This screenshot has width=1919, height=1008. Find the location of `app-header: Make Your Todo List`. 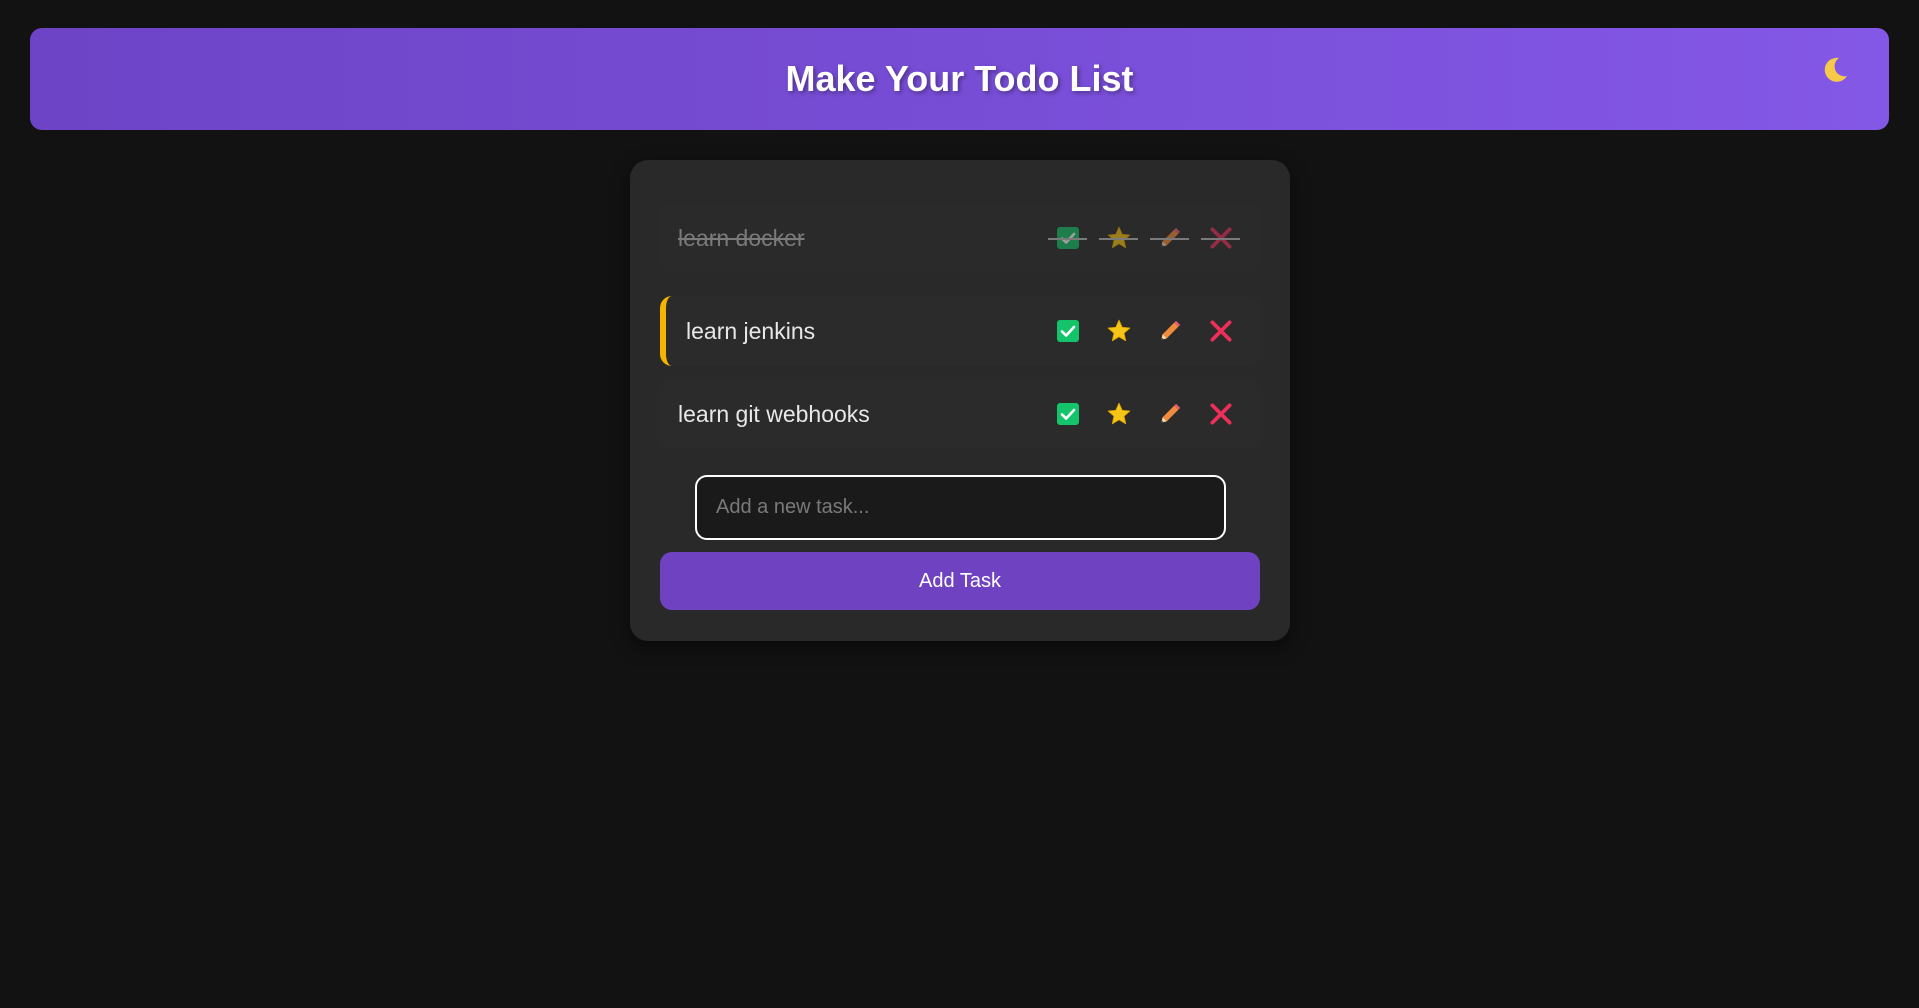

app-header: Make Your Todo List is located at coordinates (959, 79).